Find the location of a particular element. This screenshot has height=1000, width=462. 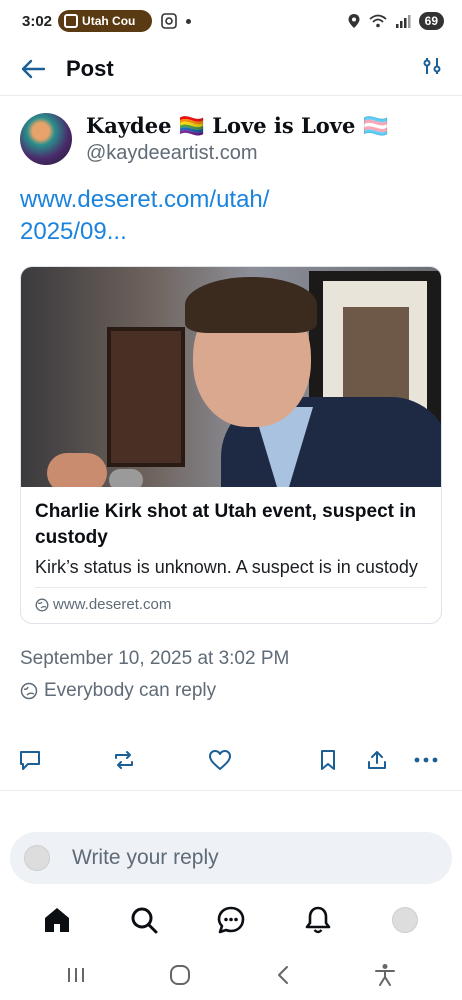

reply-setting-label: Everybody can reply is located at coordinates (130, 690).